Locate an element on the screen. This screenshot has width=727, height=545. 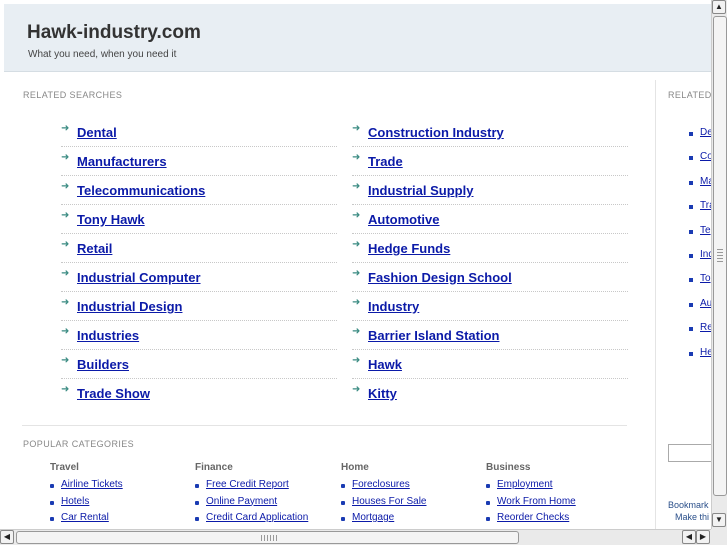
category-link: Mortgage is located at coordinates (373, 517).